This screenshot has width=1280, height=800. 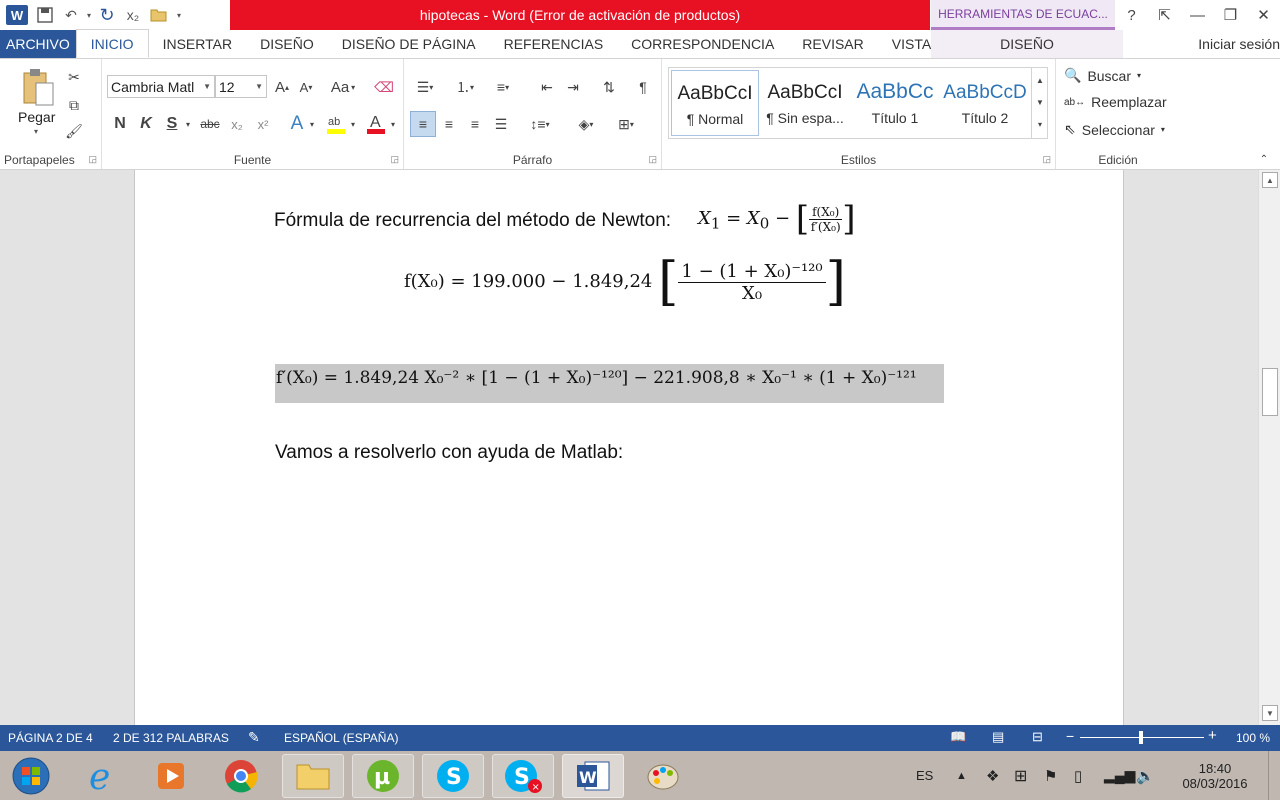 What do you see at coordinates (1145, 775) in the screenshot?
I see `volume-icon: 🔈` at bounding box center [1145, 775].